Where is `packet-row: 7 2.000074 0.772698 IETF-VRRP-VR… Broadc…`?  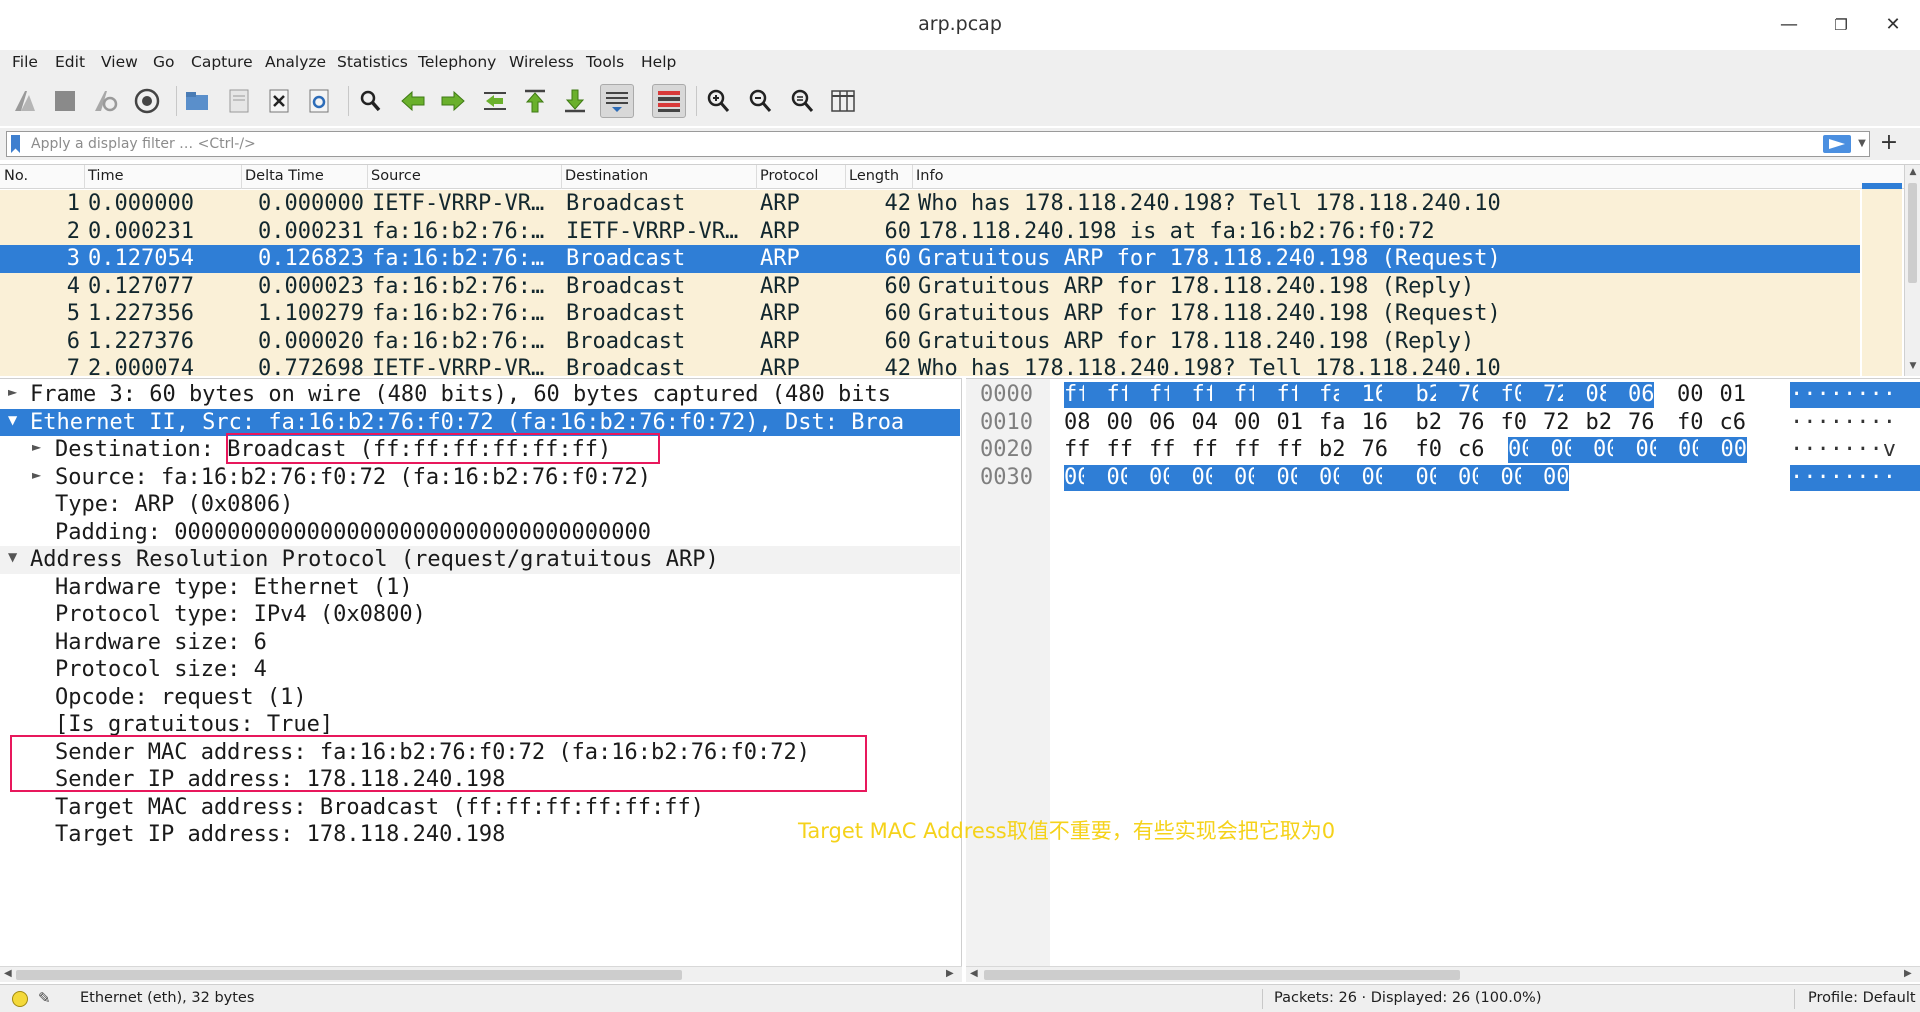 packet-row: 7 2.000074 0.772698 IETF-VRRP-VR… Broadc… is located at coordinates (930, 365).